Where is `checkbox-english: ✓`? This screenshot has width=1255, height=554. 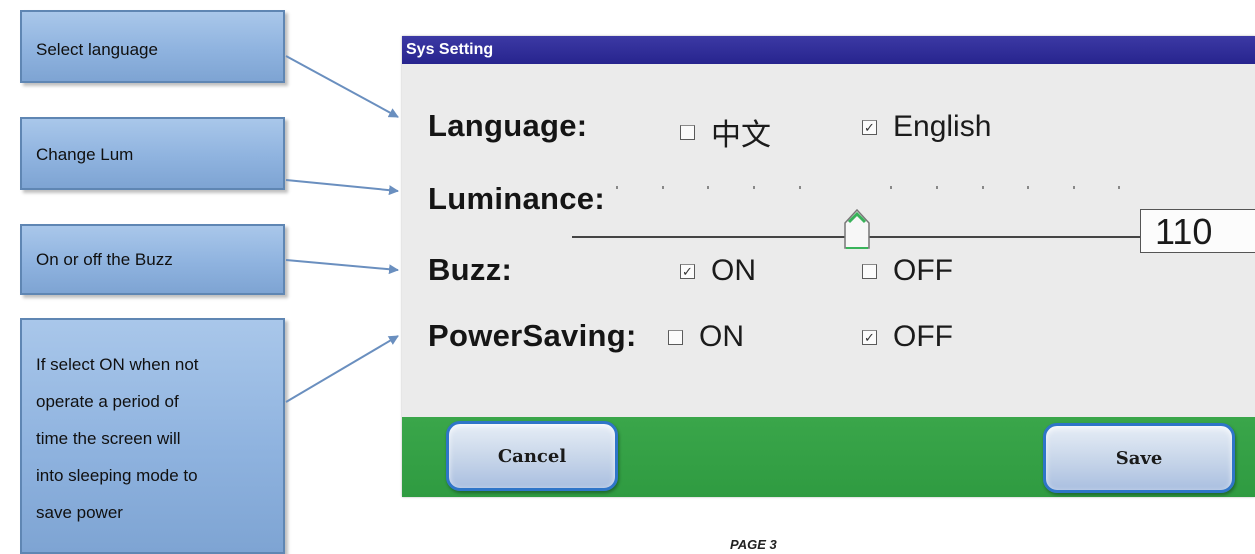 checkbox-english: ✓ is located at coordinates (869, 127).